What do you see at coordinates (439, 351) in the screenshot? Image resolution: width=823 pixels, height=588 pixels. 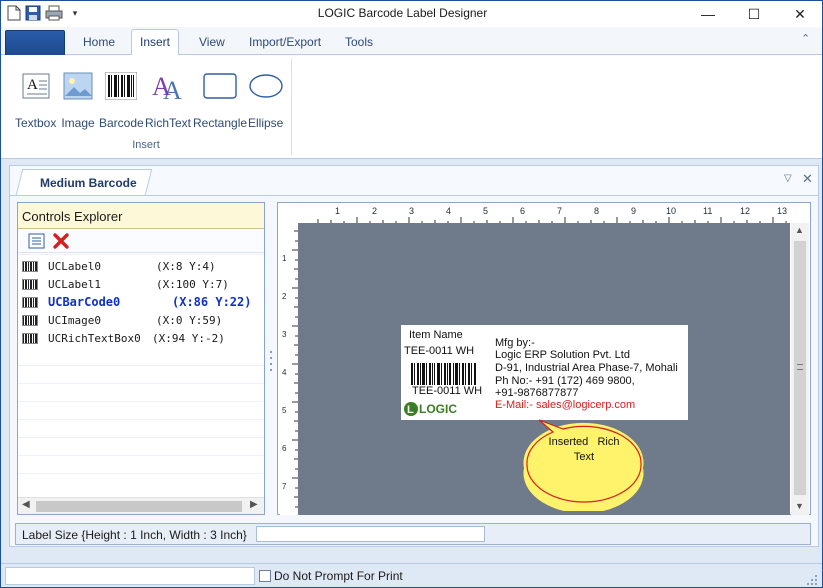 I see `label-item-code: TEE-0011 WH` at bounding box center [439, 351].